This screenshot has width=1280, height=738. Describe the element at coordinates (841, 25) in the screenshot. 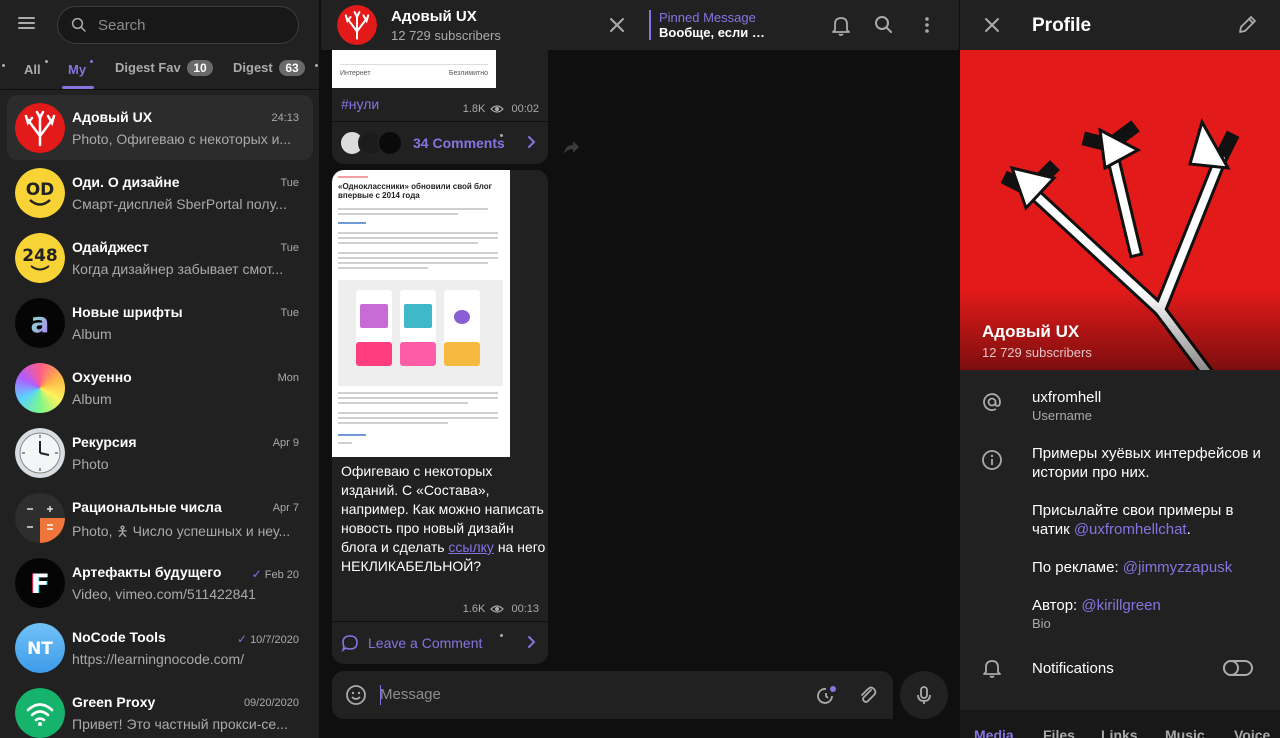

I see `bell-icon` at that location.